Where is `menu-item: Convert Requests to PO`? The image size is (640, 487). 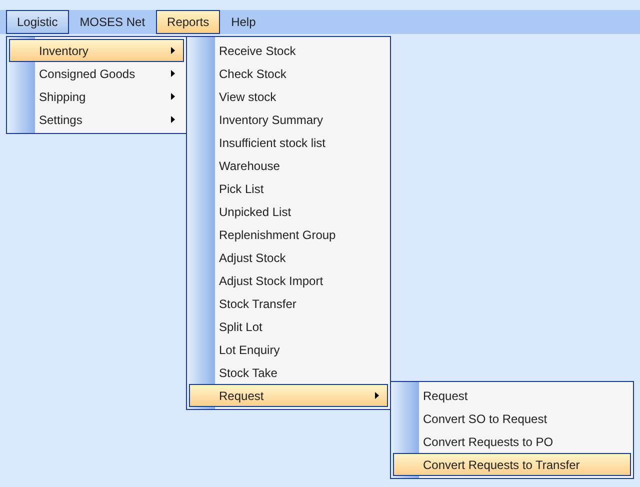
menu-item: Convert Requests to PO is located at coordinates (512, 441).